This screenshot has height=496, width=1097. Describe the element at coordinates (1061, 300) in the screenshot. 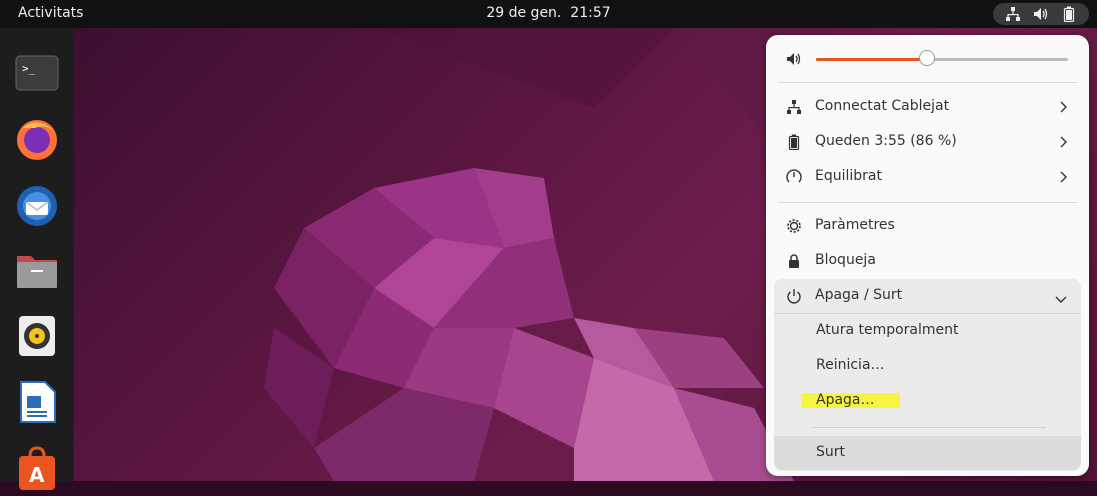

I see `chevron-down-icon` at that location.